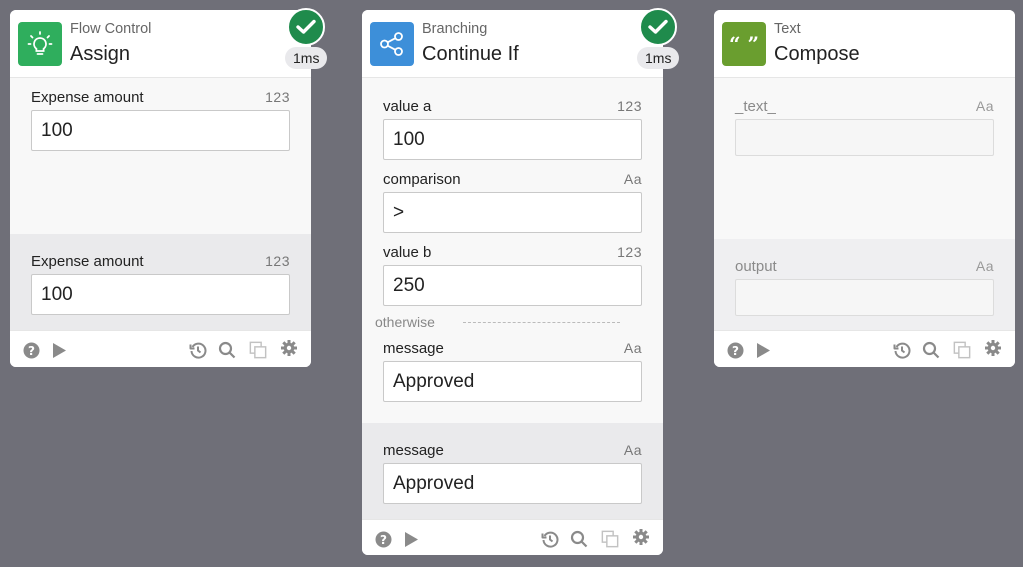  I want to click on step-title: Continue If, so click(470, 54).